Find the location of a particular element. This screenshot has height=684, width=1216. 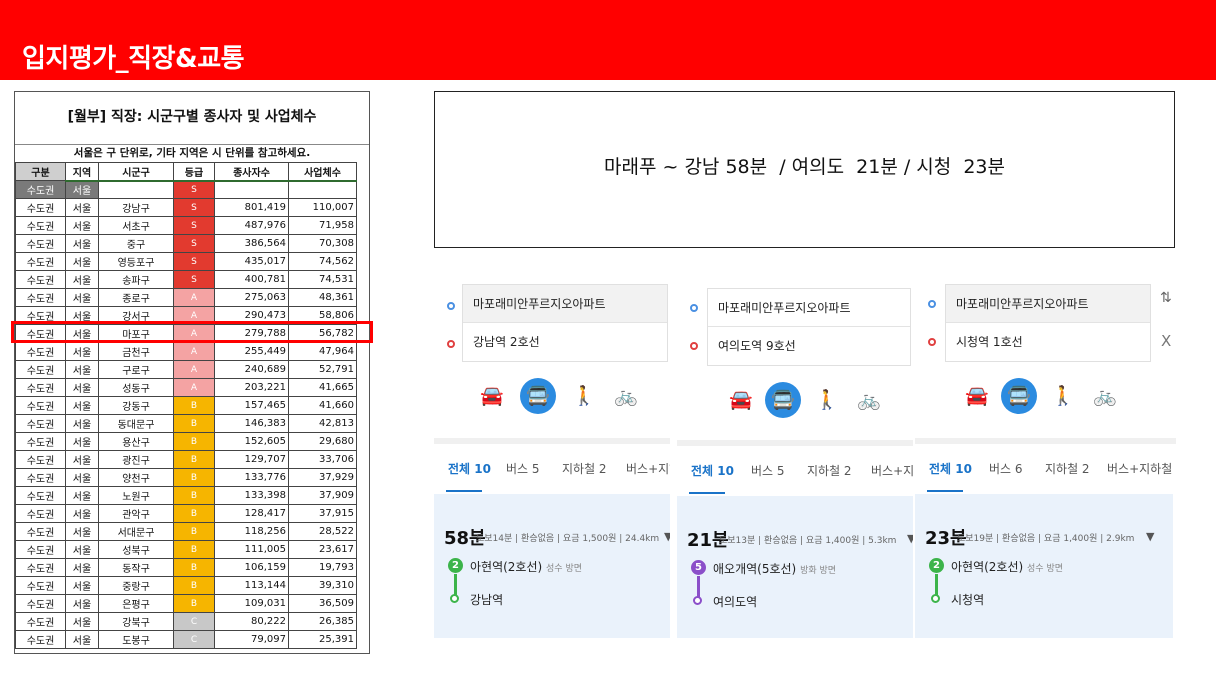

tab-bus-subway: 버스+지하철 2 is located at coordinates (1141, 468).